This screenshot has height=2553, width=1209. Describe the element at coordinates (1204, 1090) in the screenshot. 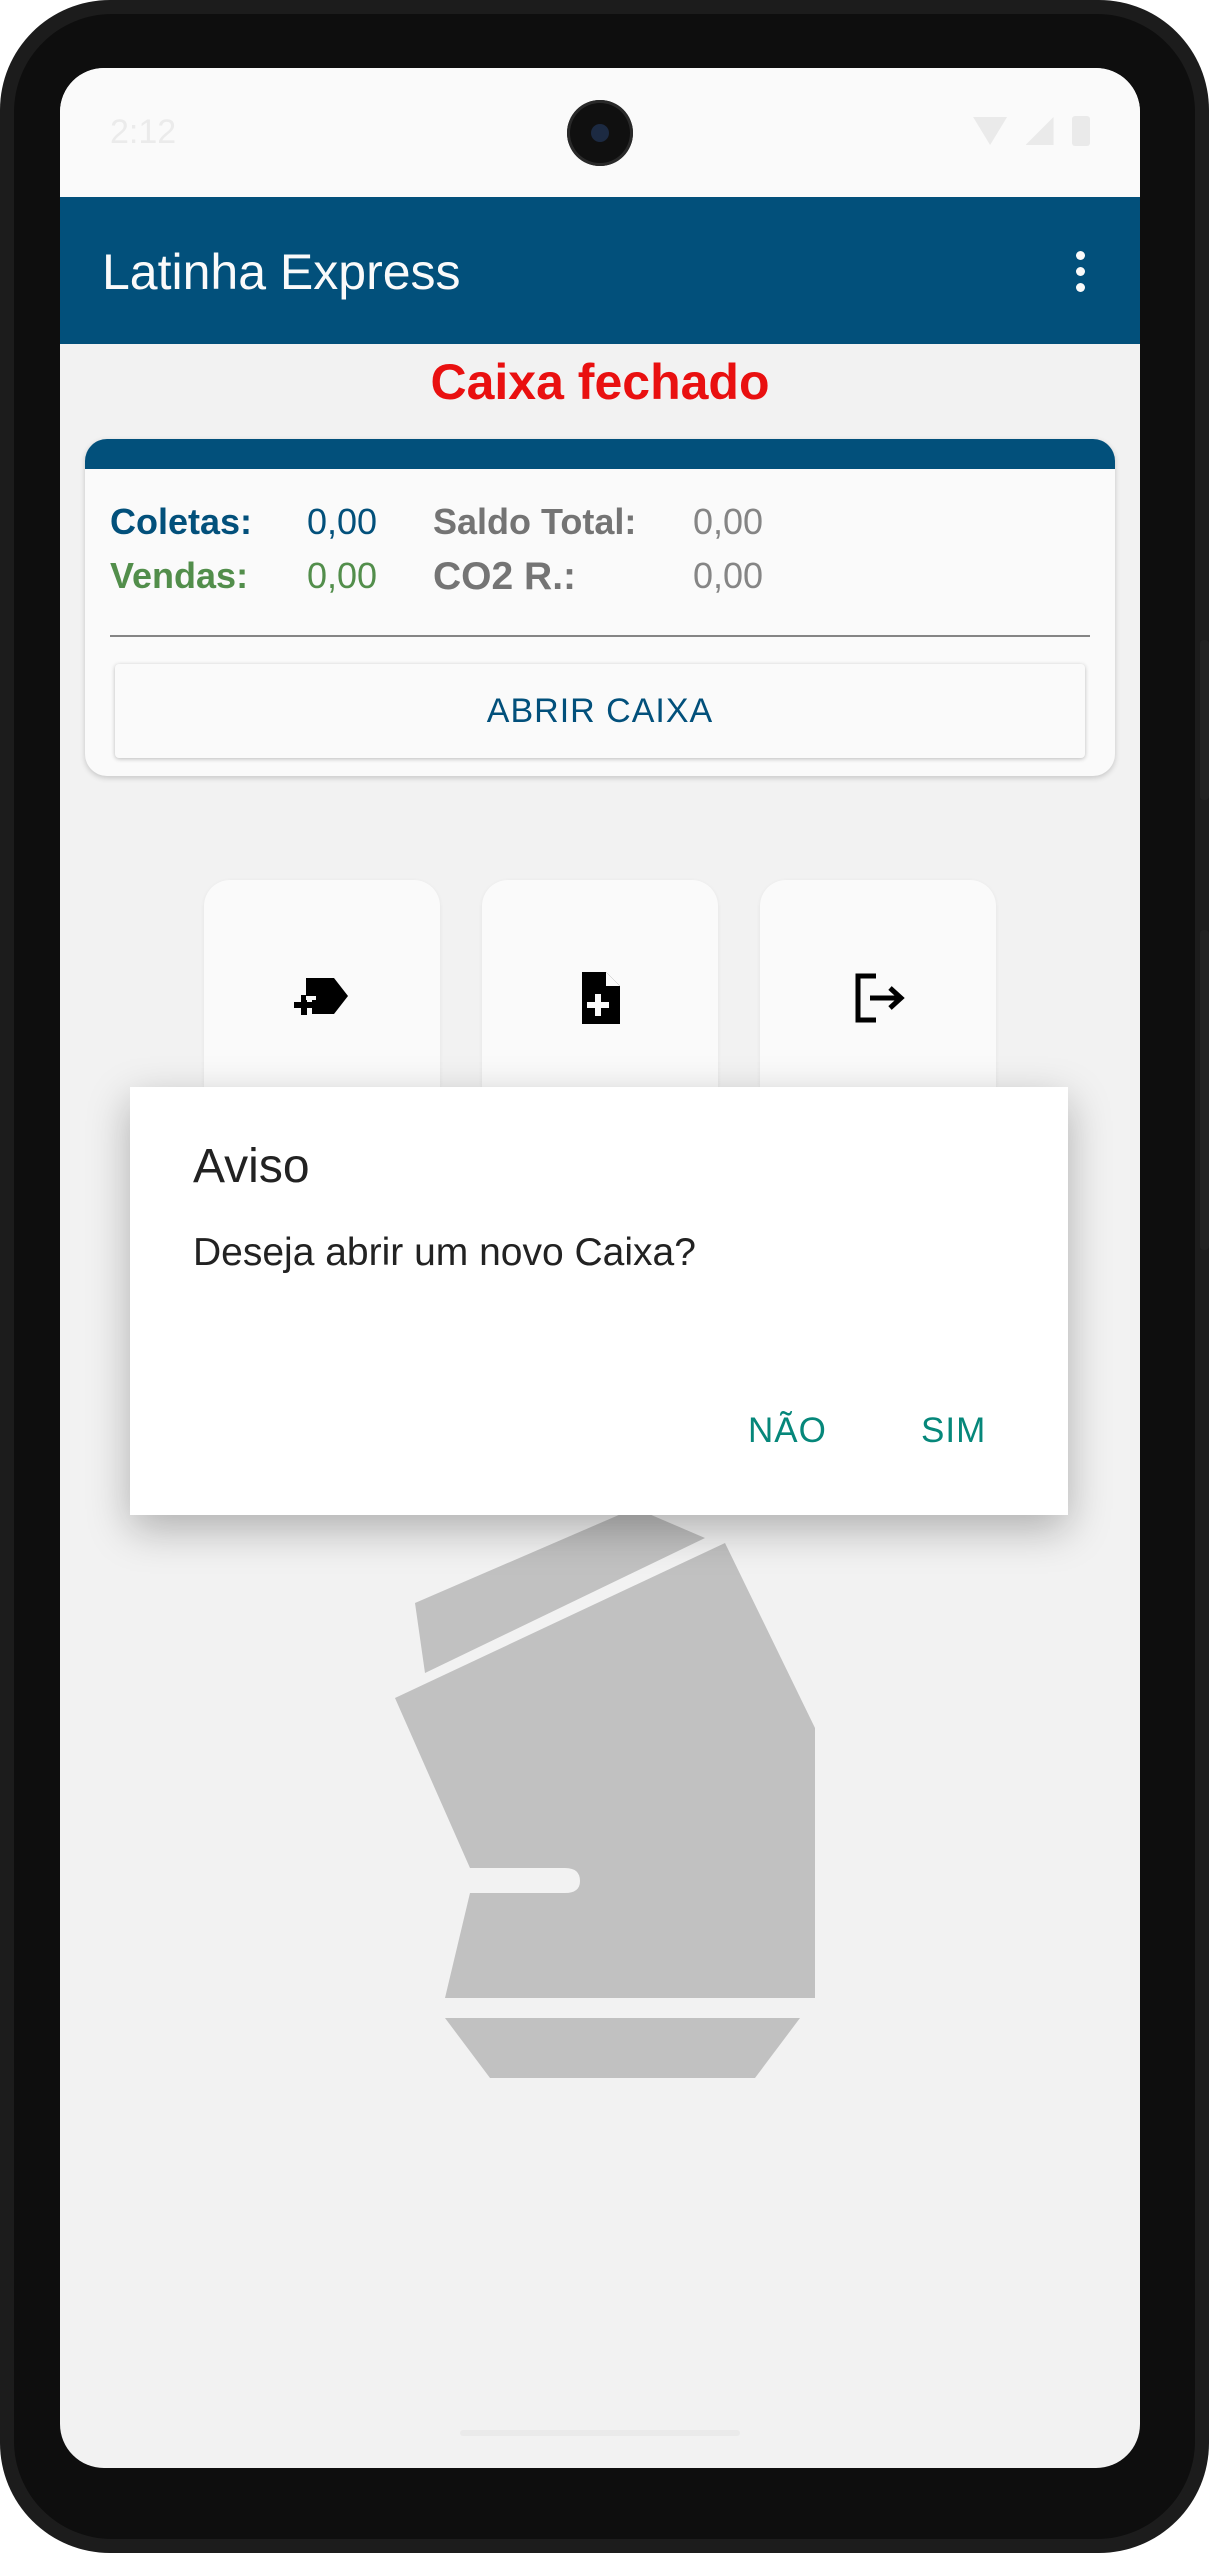

I see `volume-button` at that location.